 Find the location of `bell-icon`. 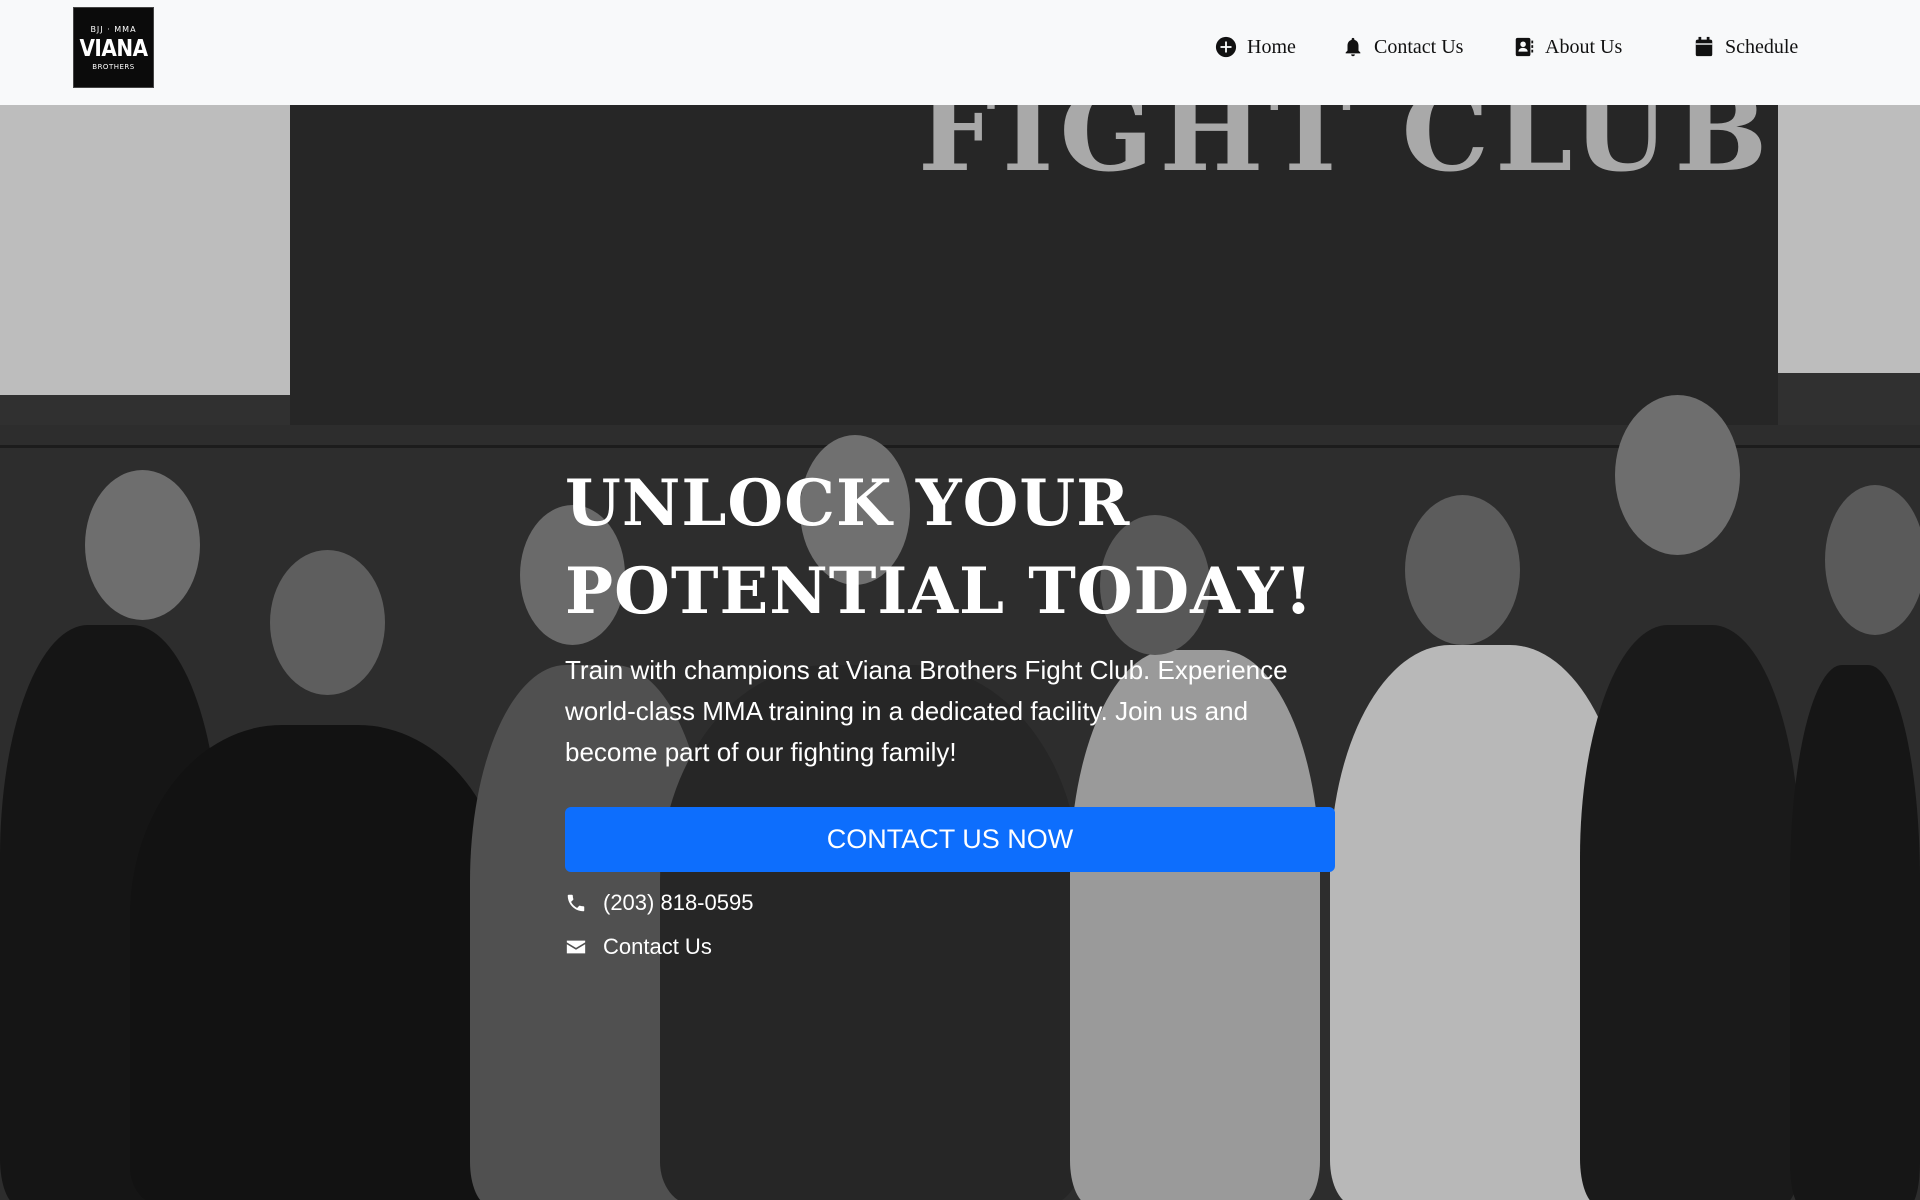

bell-icon is located at coordinates (1353, 47).